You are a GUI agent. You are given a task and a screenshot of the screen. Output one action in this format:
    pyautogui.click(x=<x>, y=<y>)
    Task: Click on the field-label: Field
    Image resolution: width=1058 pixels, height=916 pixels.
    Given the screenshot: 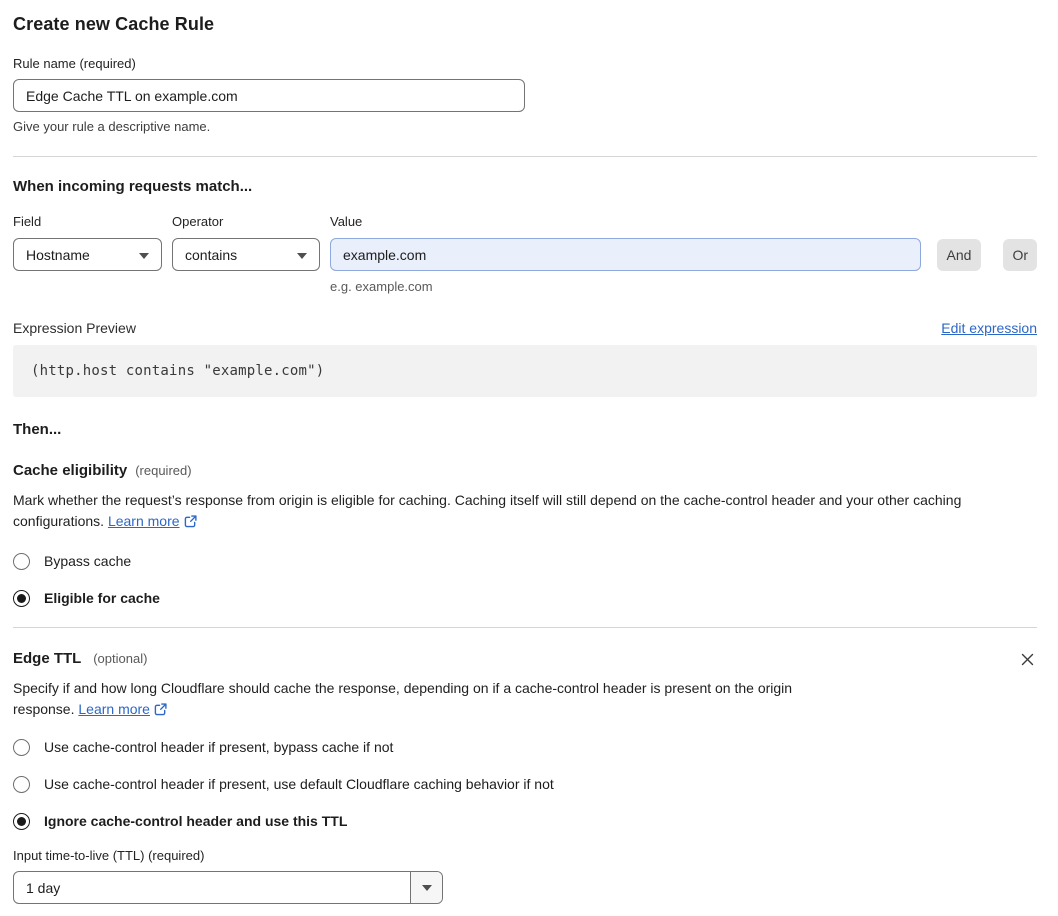 What is the action you would take?
    pyautogui.click(x=27, y=221)
    